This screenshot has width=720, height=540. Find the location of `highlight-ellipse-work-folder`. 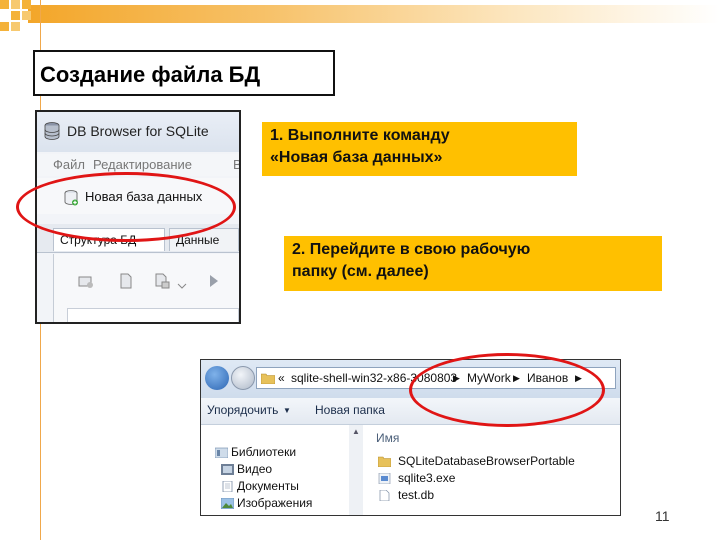

highlight-ellipse-work-folder is located at coordinates (507, 390).